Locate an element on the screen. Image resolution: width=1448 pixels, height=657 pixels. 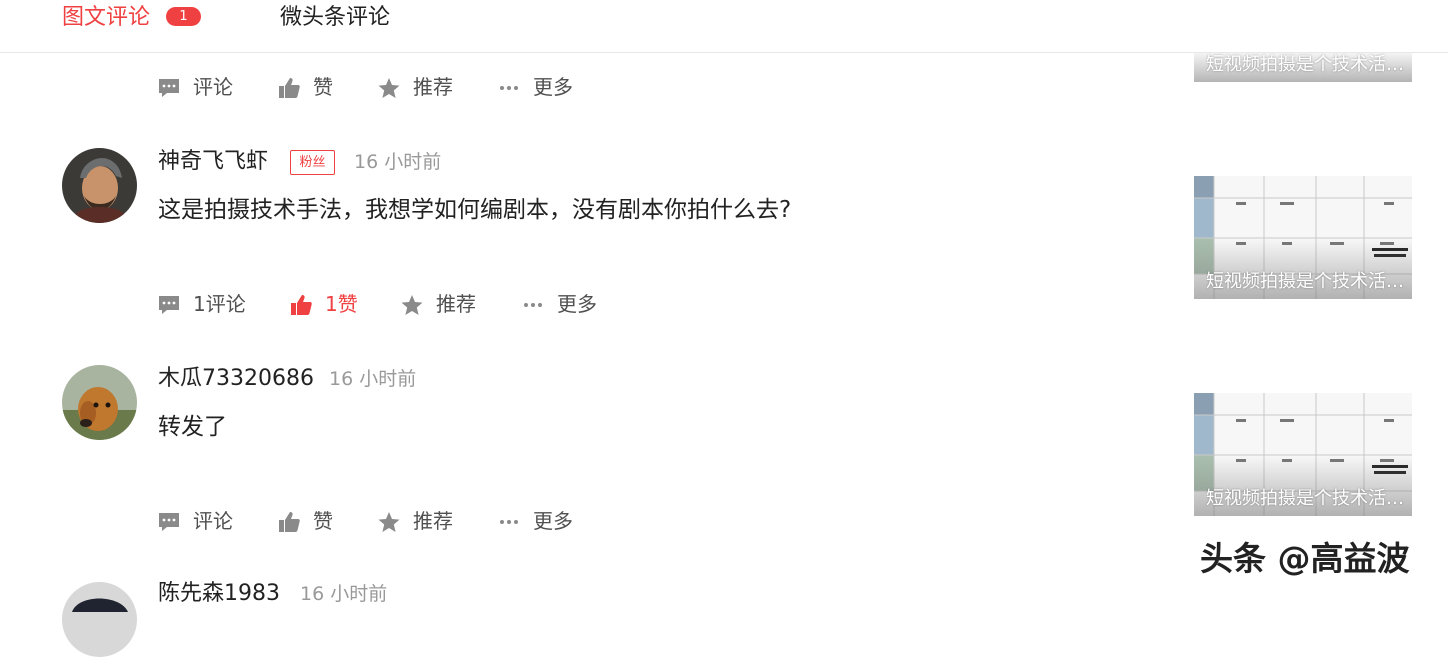
comment-count-label: 1评论 is located at coordinates (219, 304).